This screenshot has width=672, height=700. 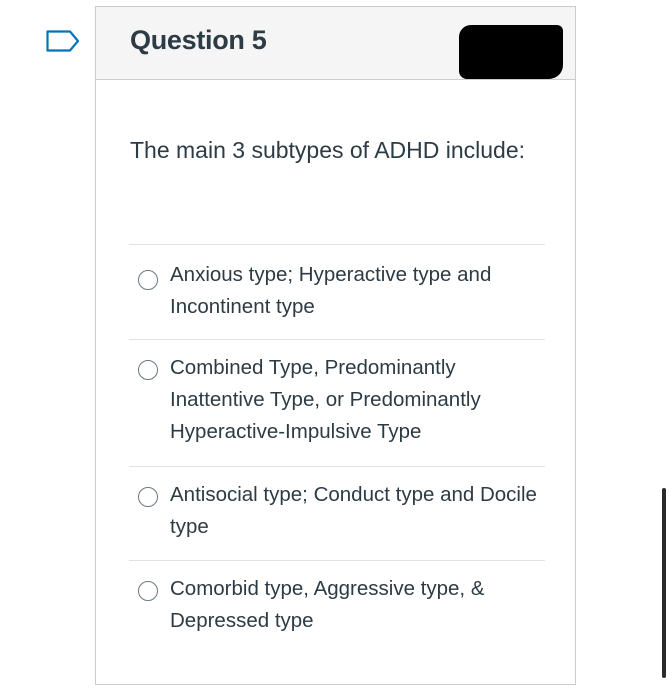 What do you see at coordinates (511, 52) in the screenshot?
I see `redacted-points-area` at bounding box center [511, 52].